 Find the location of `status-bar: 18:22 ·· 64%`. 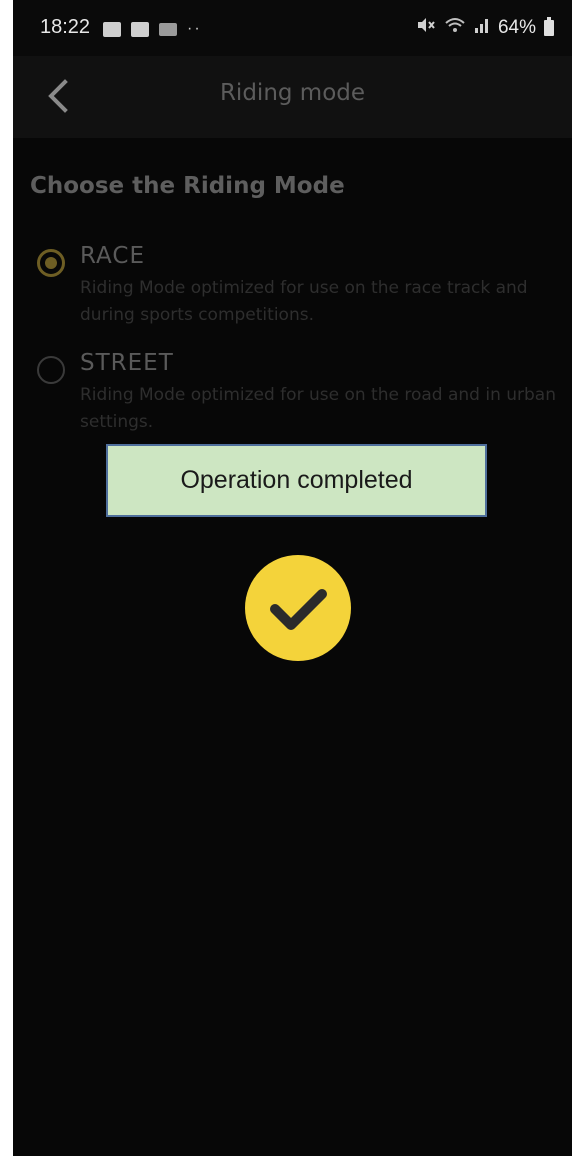

status-bar: 18:22 ·· 64% is located at coordinates (292, 28).